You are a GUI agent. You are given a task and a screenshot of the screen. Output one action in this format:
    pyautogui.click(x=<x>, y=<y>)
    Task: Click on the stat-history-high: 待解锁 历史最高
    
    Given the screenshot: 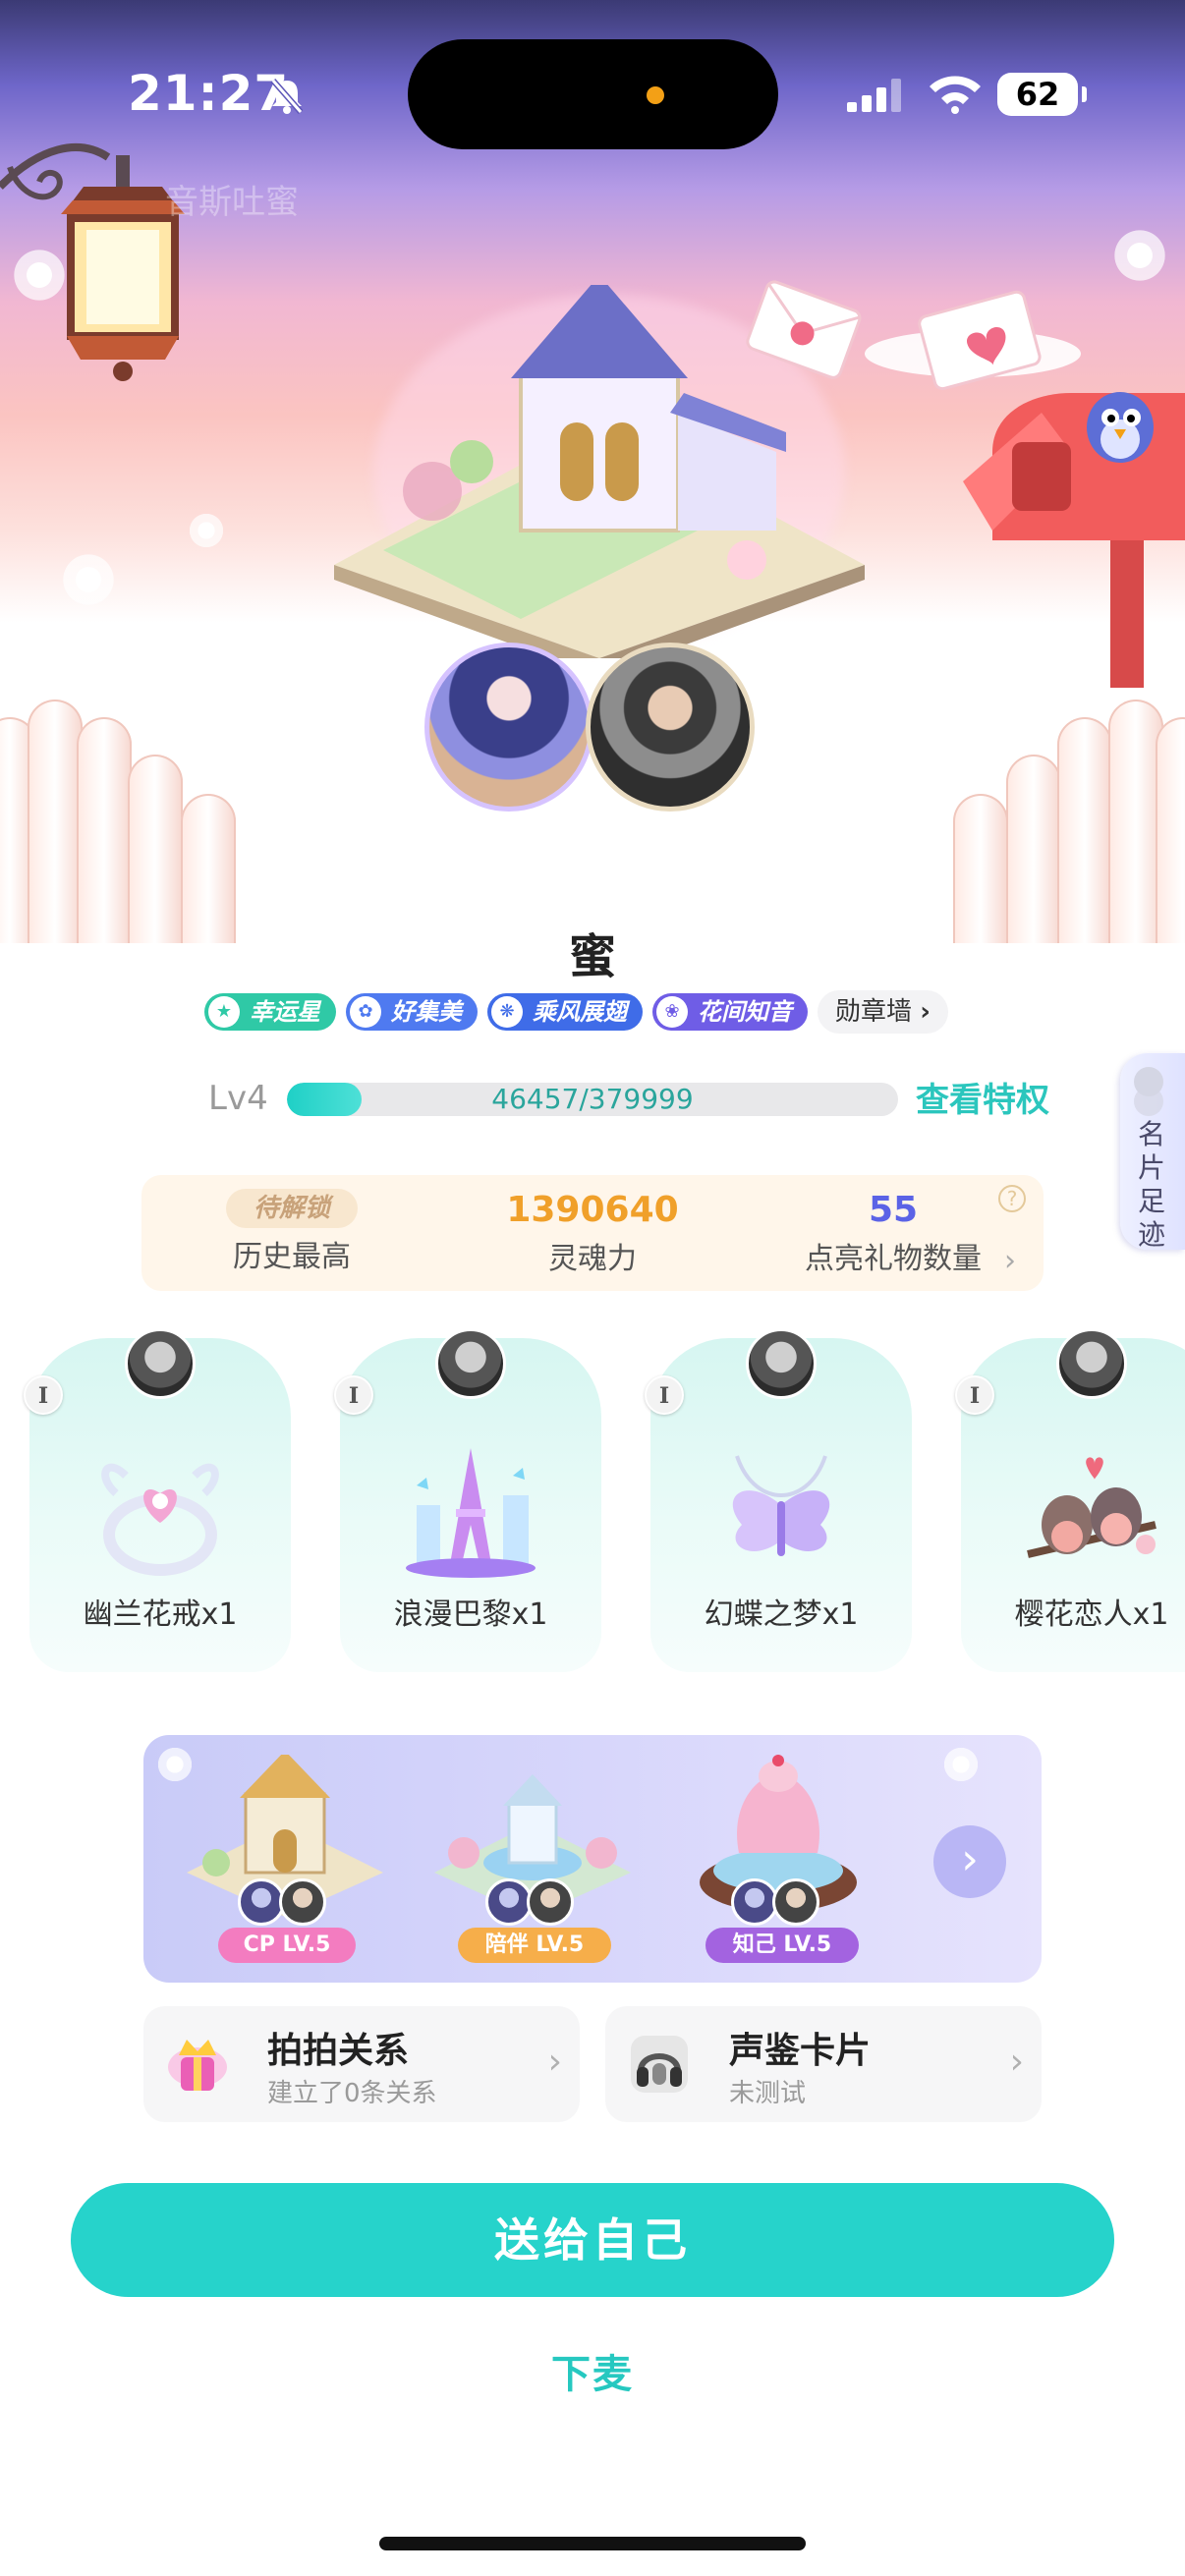 What is the action you would take?
    pyautogui.click(x=291, y=1233)
    